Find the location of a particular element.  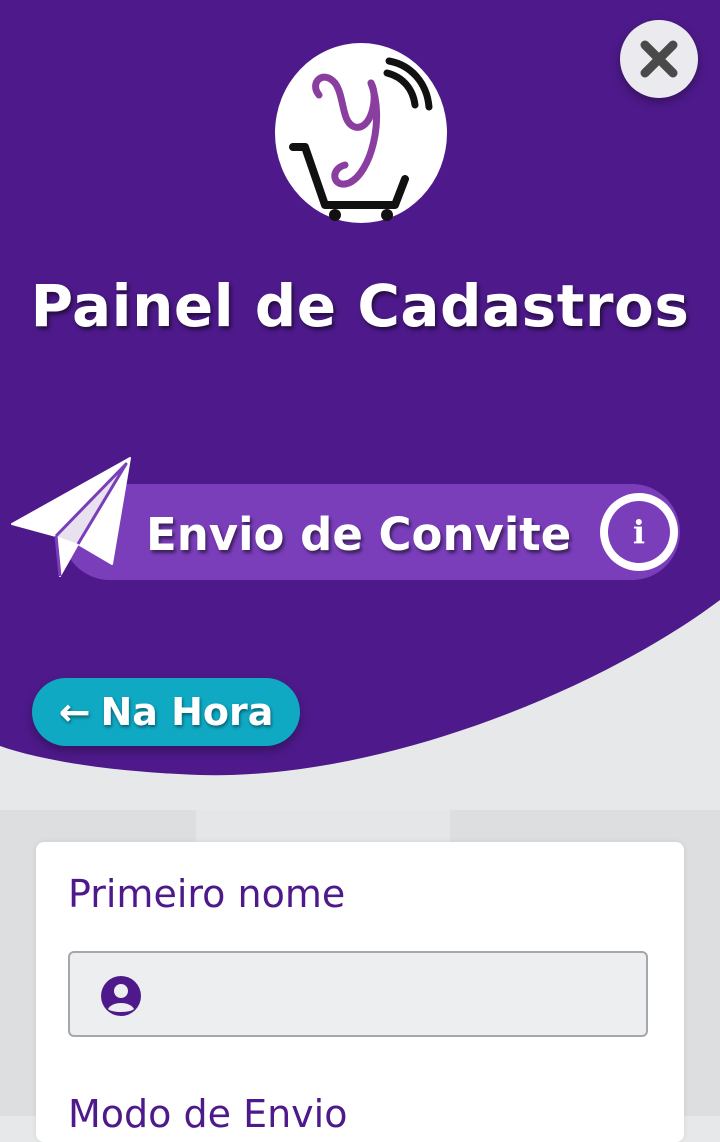

arrow-left-icon: ← is located at coordinates (74, 712).